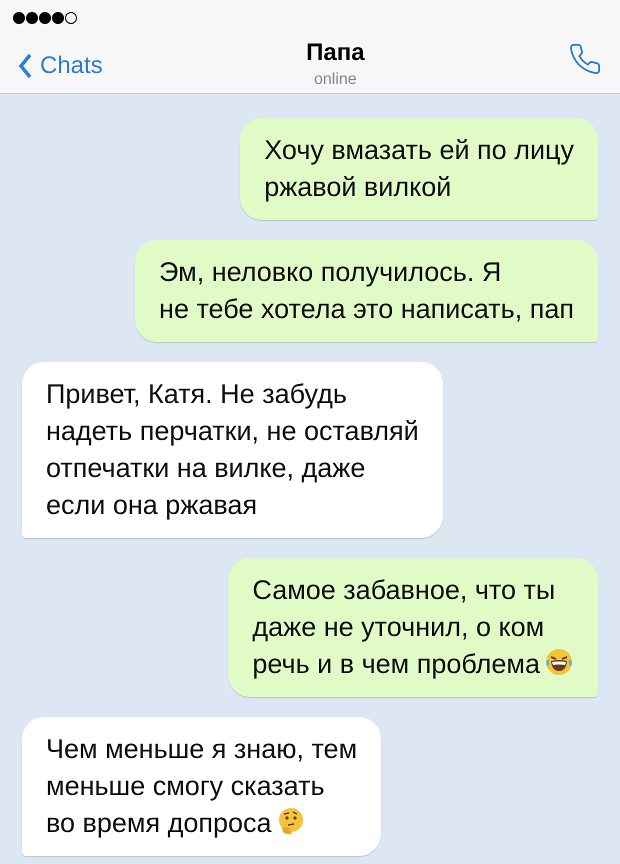 The image size is (620, 864). Describe the element at coordinates (419, 169) in the screenshot. I see `message-bubble: Хочу вмазать ей по лицу ржавой вилкой` at that location.